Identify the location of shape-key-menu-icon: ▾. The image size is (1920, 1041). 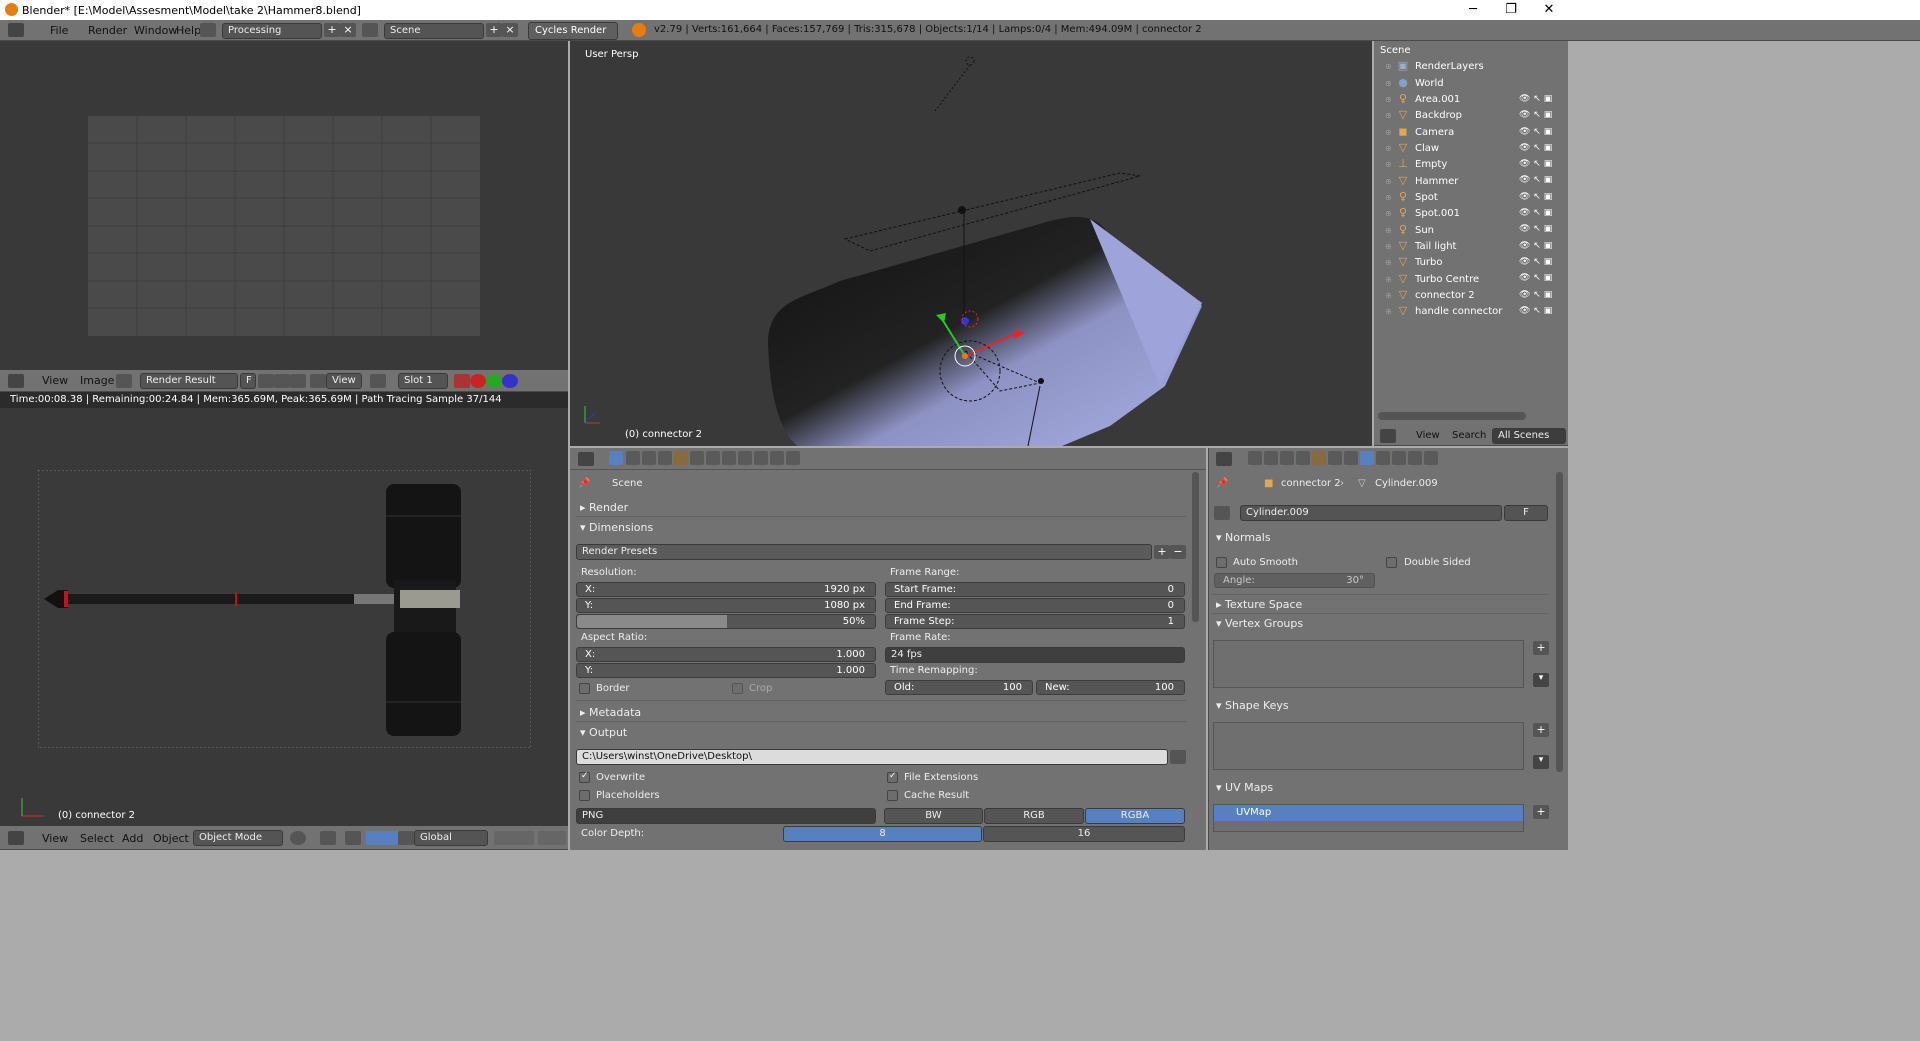
(1541, 762).